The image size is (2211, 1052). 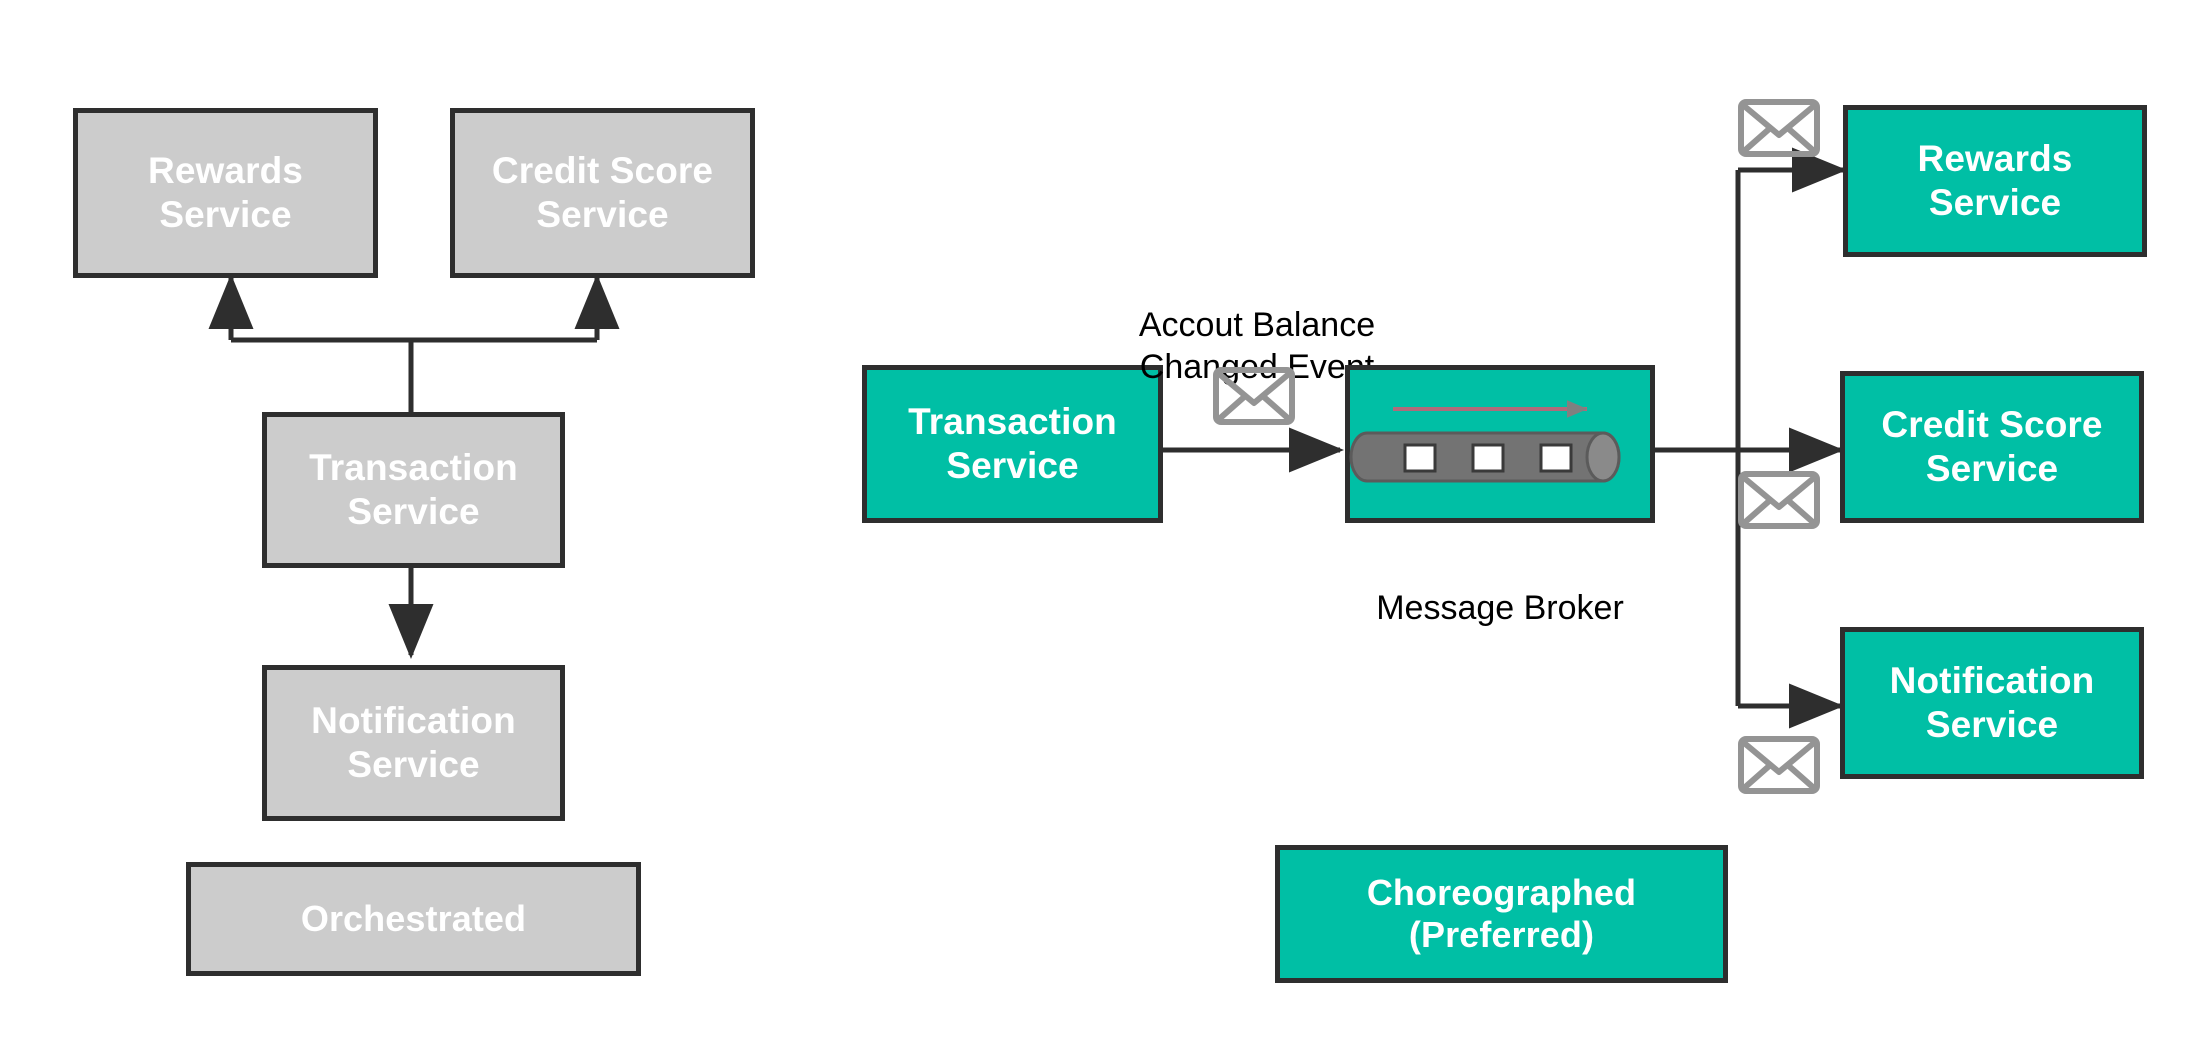 I want to click on message-broker-caption: Message Broker, so click(x=1500, y=587).